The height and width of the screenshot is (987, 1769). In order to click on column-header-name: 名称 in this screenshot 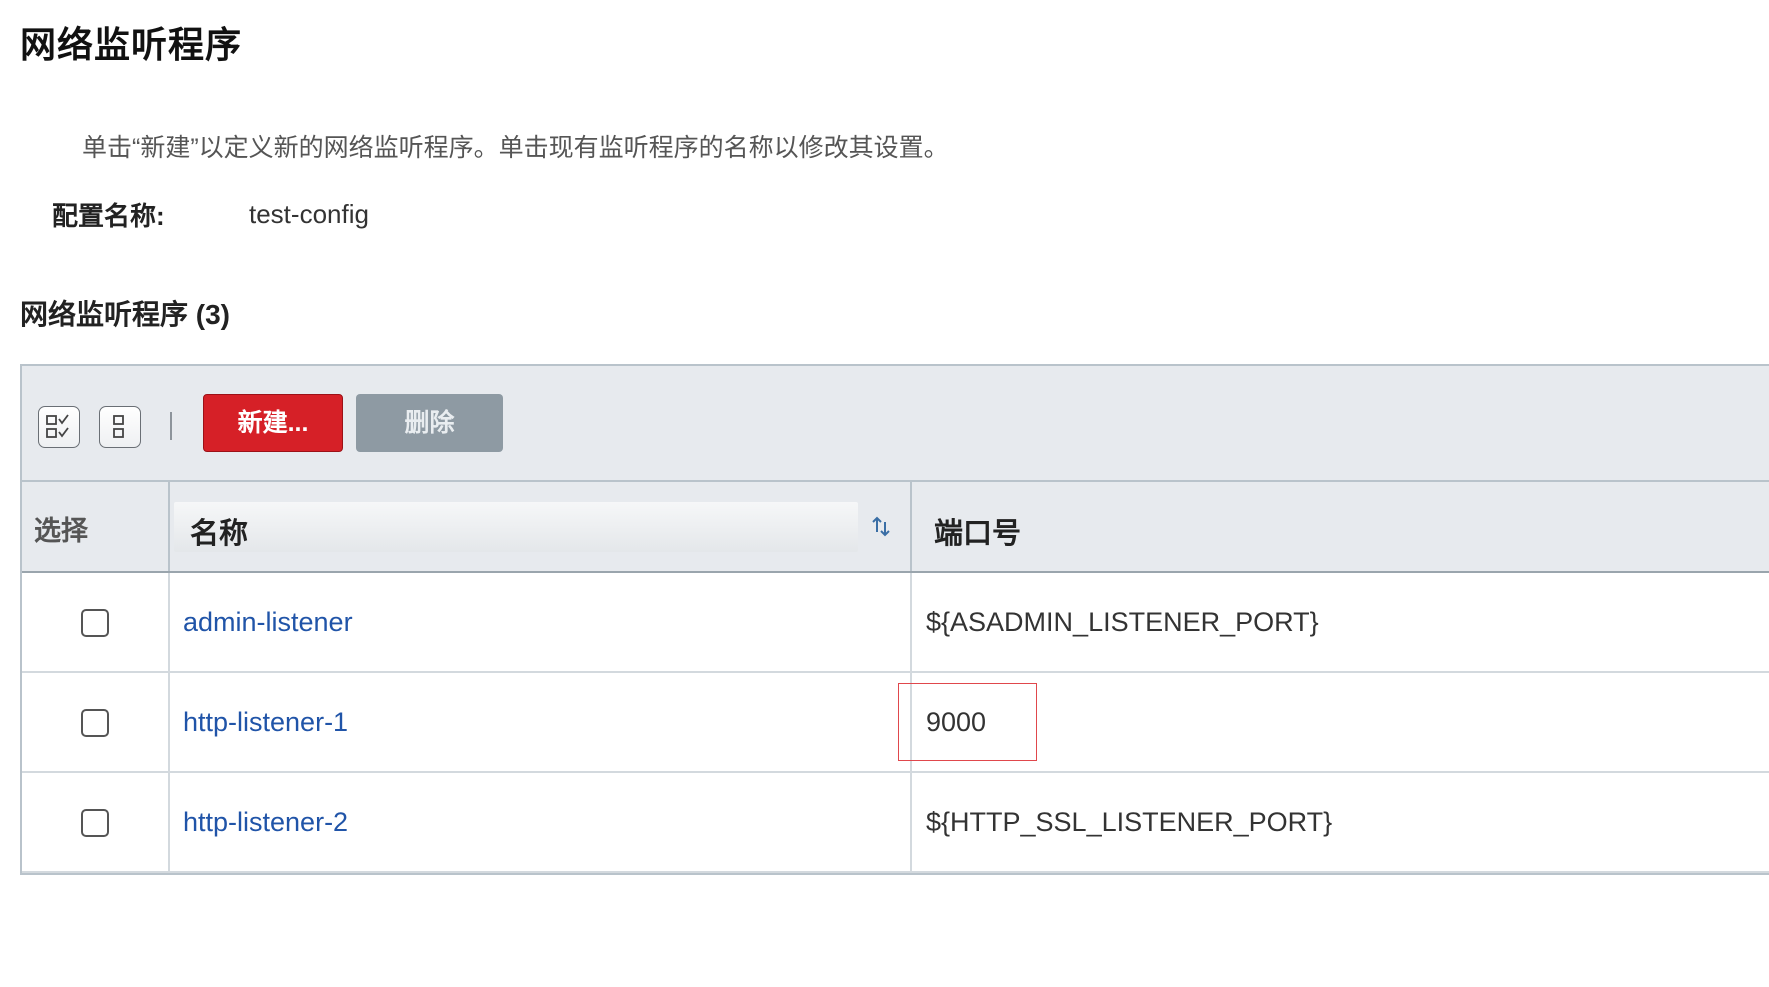, I will do `click(541, 526)`.